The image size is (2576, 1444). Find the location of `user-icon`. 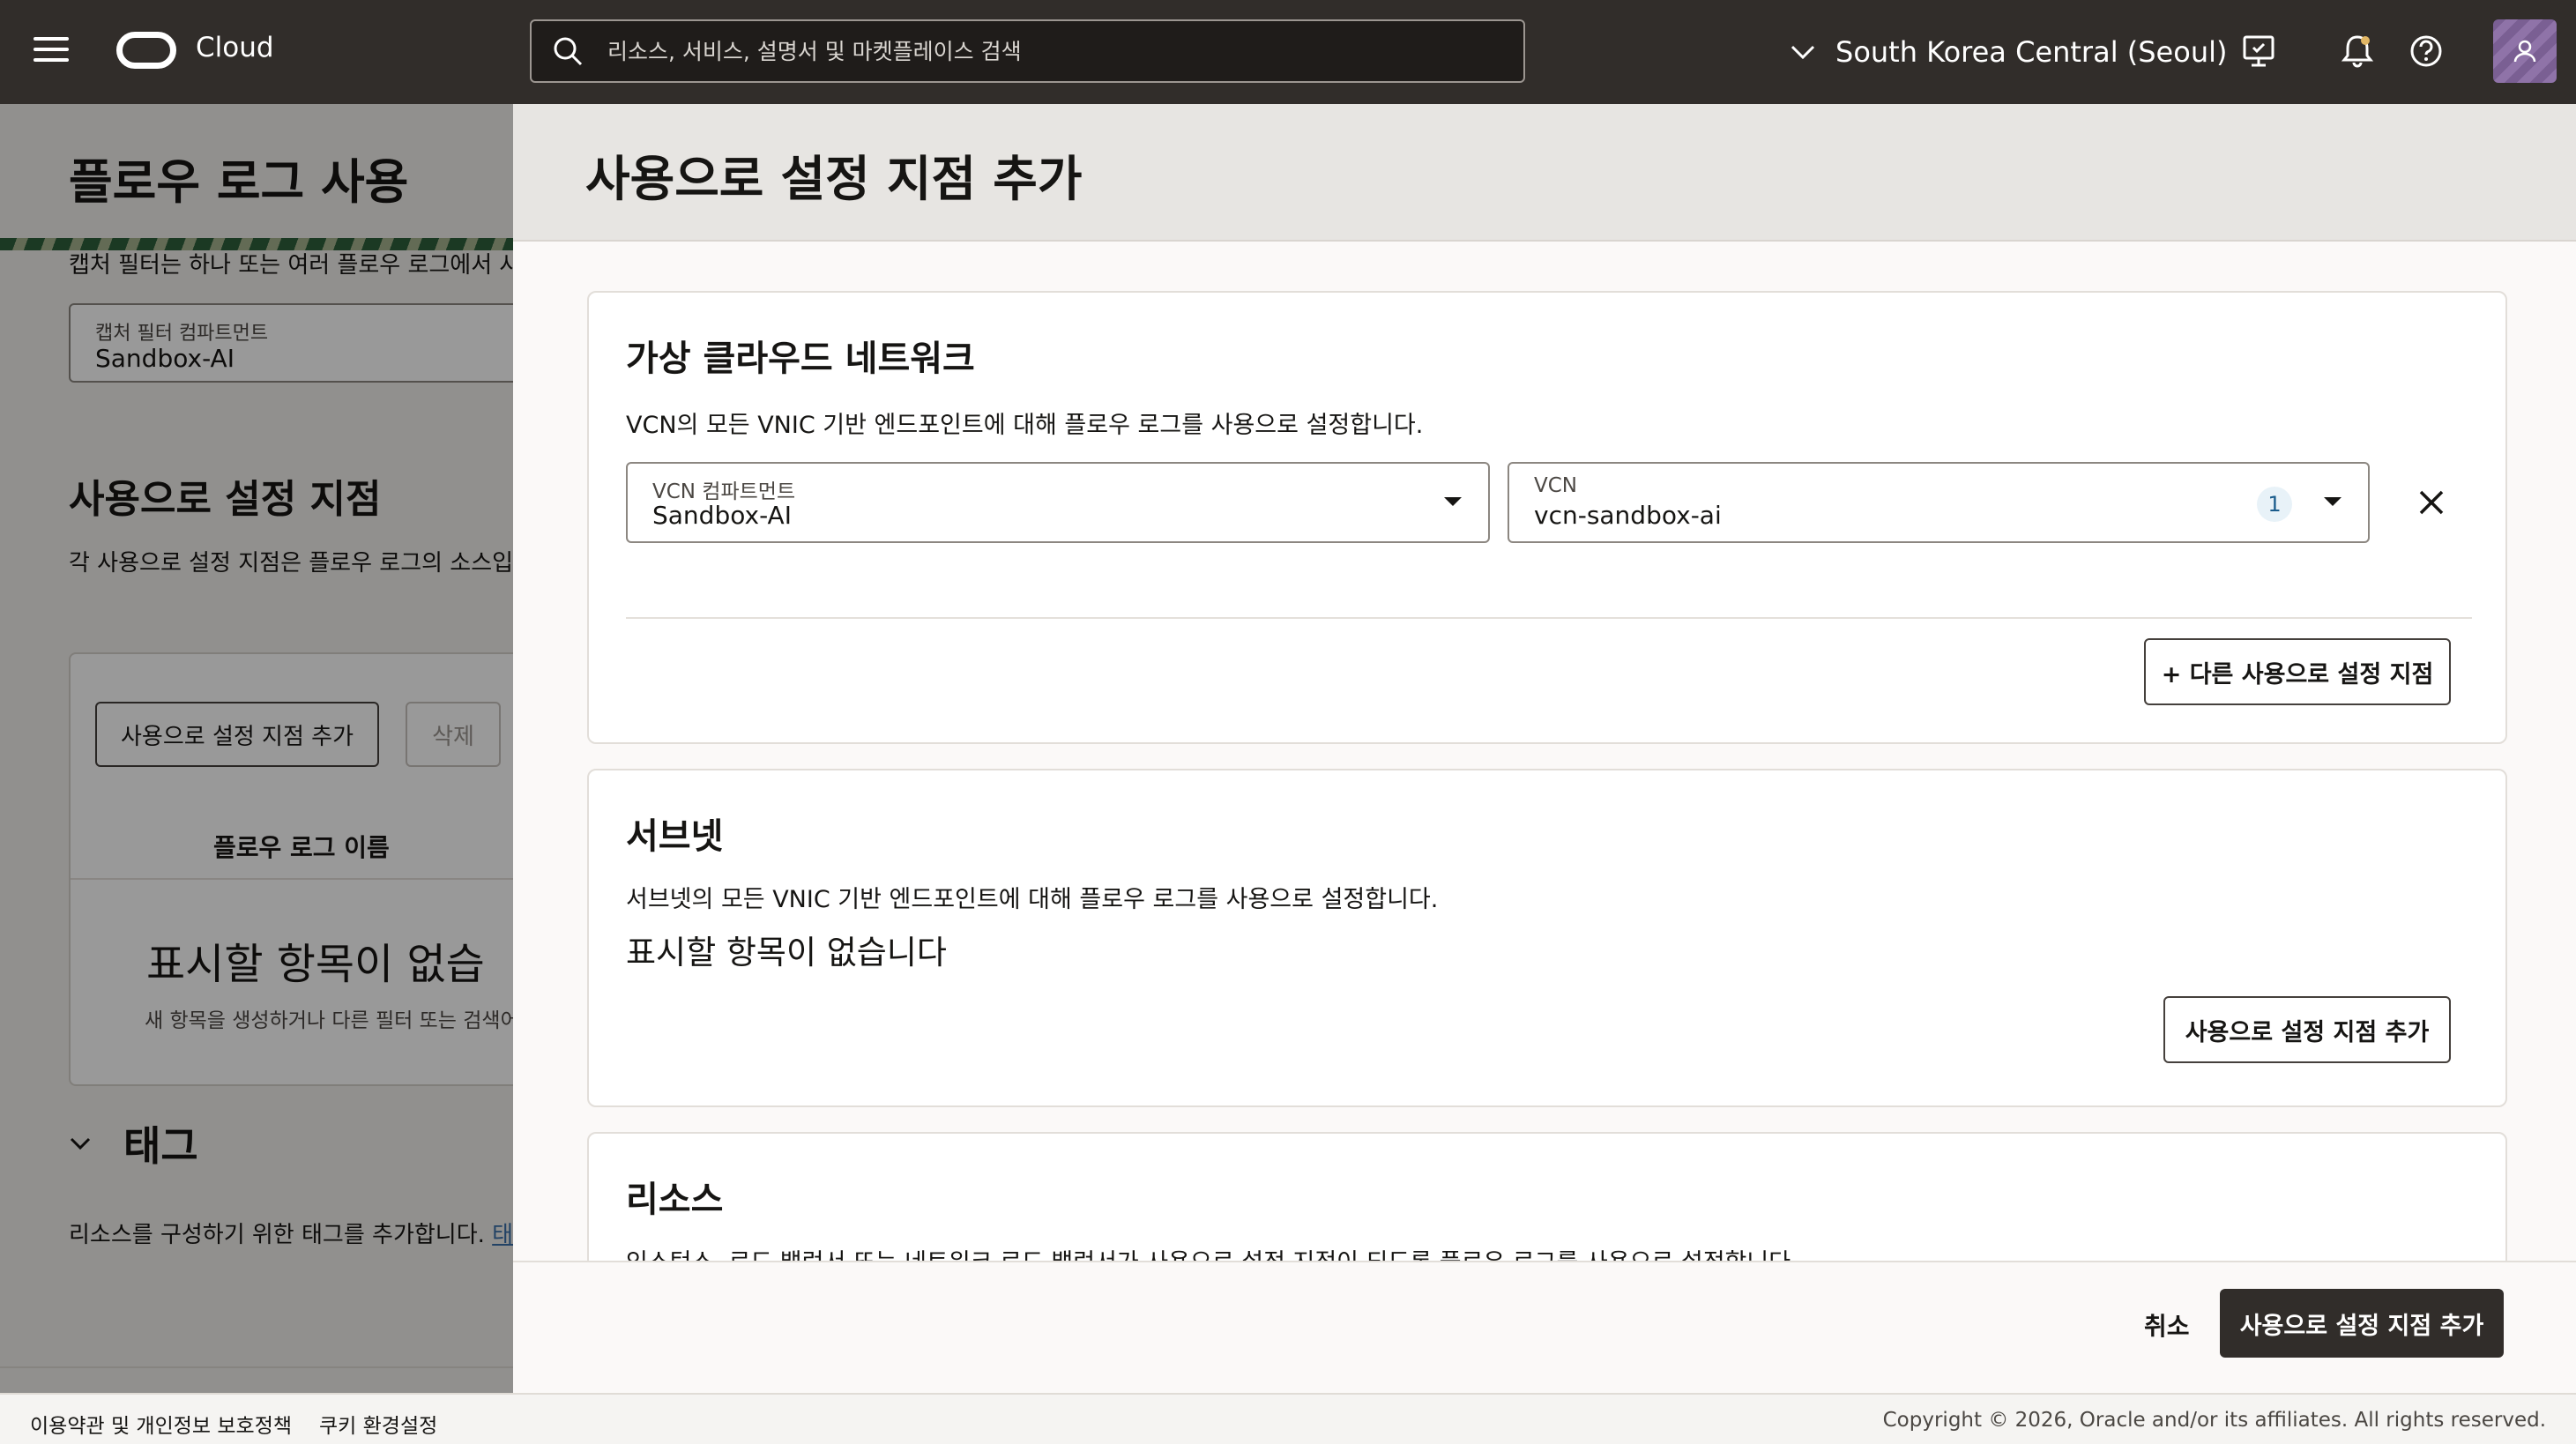

user-icon is located at coordinates (2525, 51).